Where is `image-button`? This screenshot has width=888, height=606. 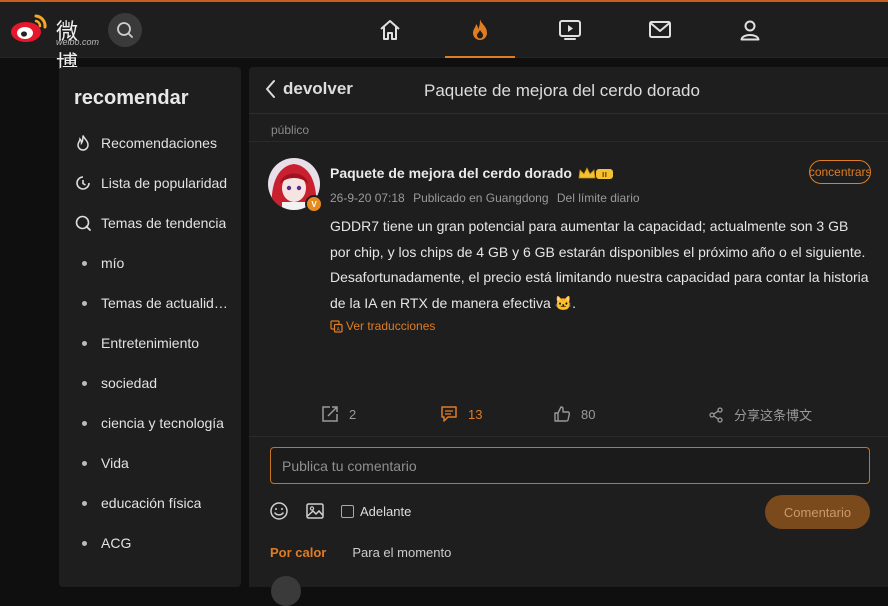
image-button is located at coordinates (315, 511).